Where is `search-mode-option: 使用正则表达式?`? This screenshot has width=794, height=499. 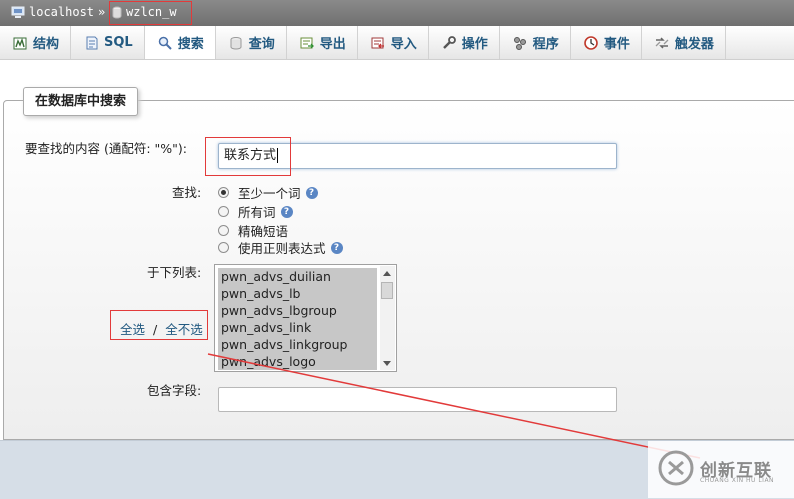
search-mode-option: 使用正则表达式? is located at coordinates (280, 247).